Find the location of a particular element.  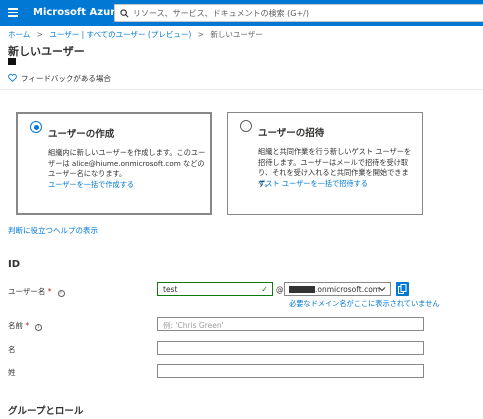

domain-missing-link: 必要なドメイン名がここに表示されていません is located at coordinates (364, 304).